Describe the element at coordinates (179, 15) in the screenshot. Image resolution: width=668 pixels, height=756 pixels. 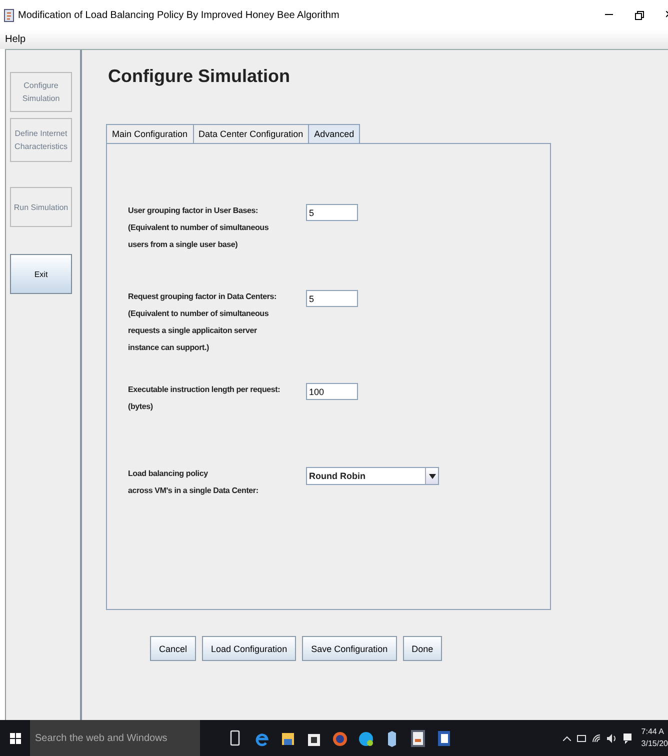
I see `window-title: Modification of Load Balancing Policy By Improved Honey Bee Algorithm` at that location.